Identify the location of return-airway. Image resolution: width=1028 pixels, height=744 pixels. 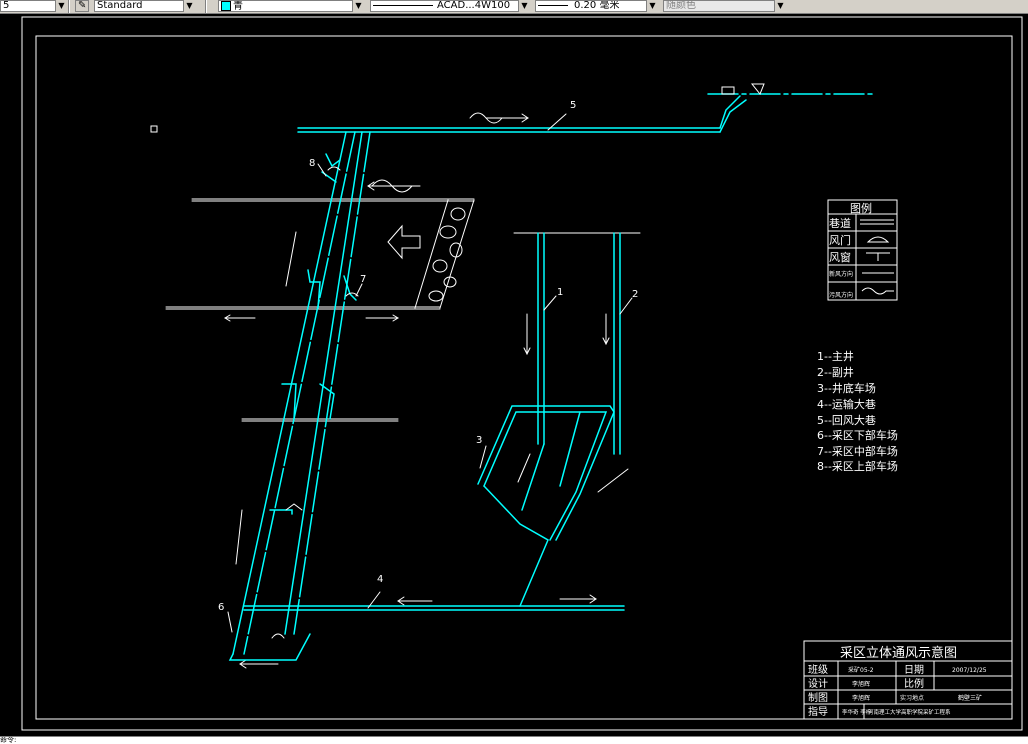
(585, 108).